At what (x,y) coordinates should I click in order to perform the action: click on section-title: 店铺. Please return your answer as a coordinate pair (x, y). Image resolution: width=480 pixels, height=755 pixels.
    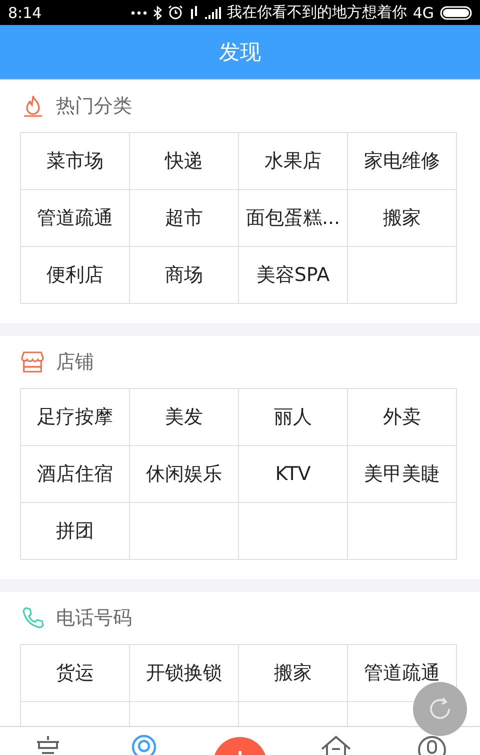
    Looking at the image, I should click on (75, 362).